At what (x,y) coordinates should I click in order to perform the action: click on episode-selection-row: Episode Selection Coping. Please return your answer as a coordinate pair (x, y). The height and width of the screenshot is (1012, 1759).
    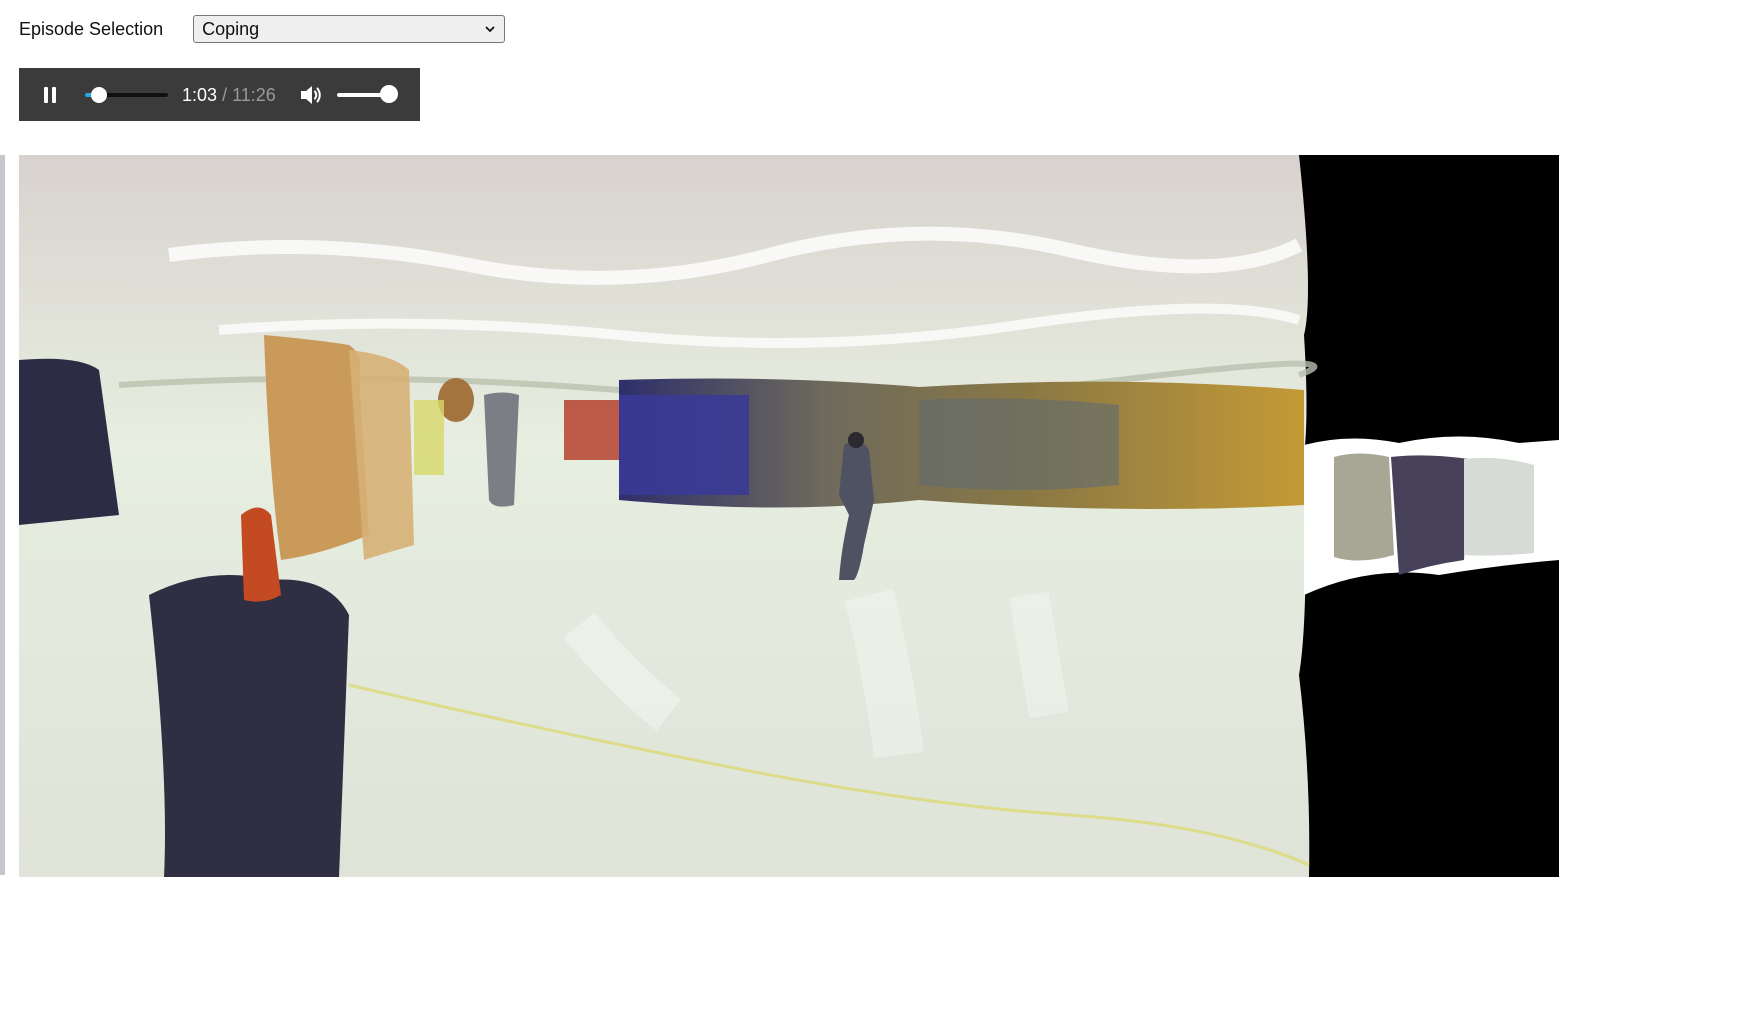
    Looking at the image, I should click on (262, 29).